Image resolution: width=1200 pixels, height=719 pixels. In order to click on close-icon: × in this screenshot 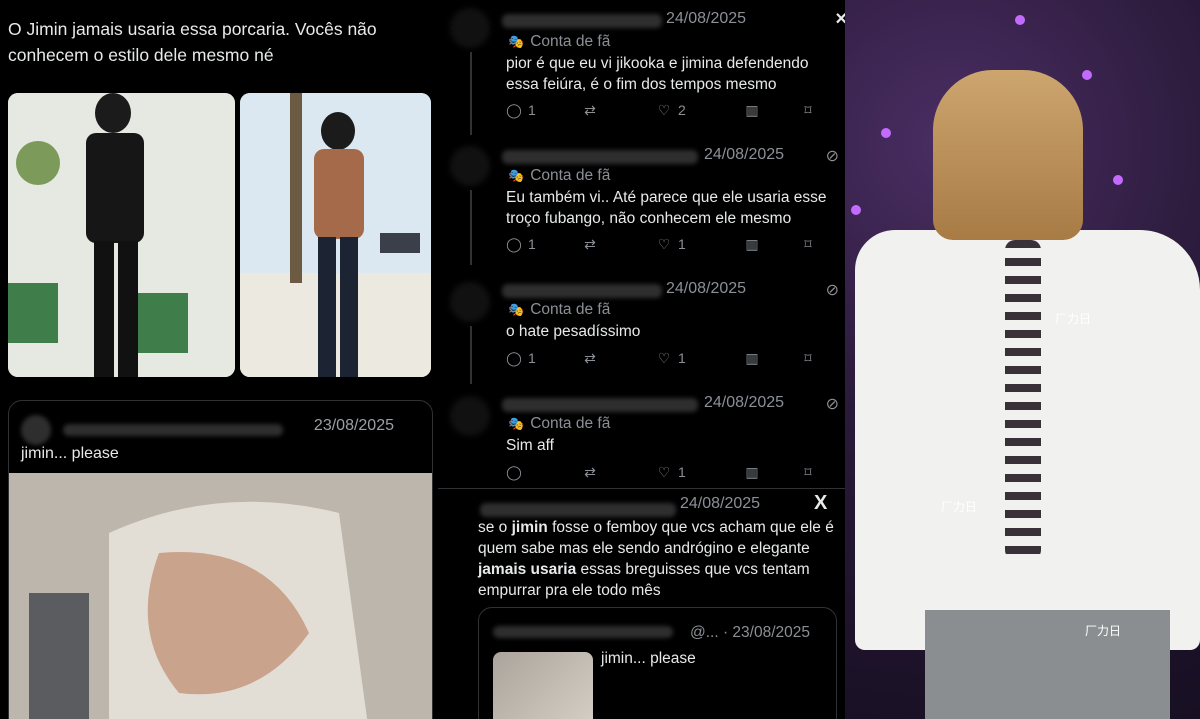, I will do `click(840, 19)`.